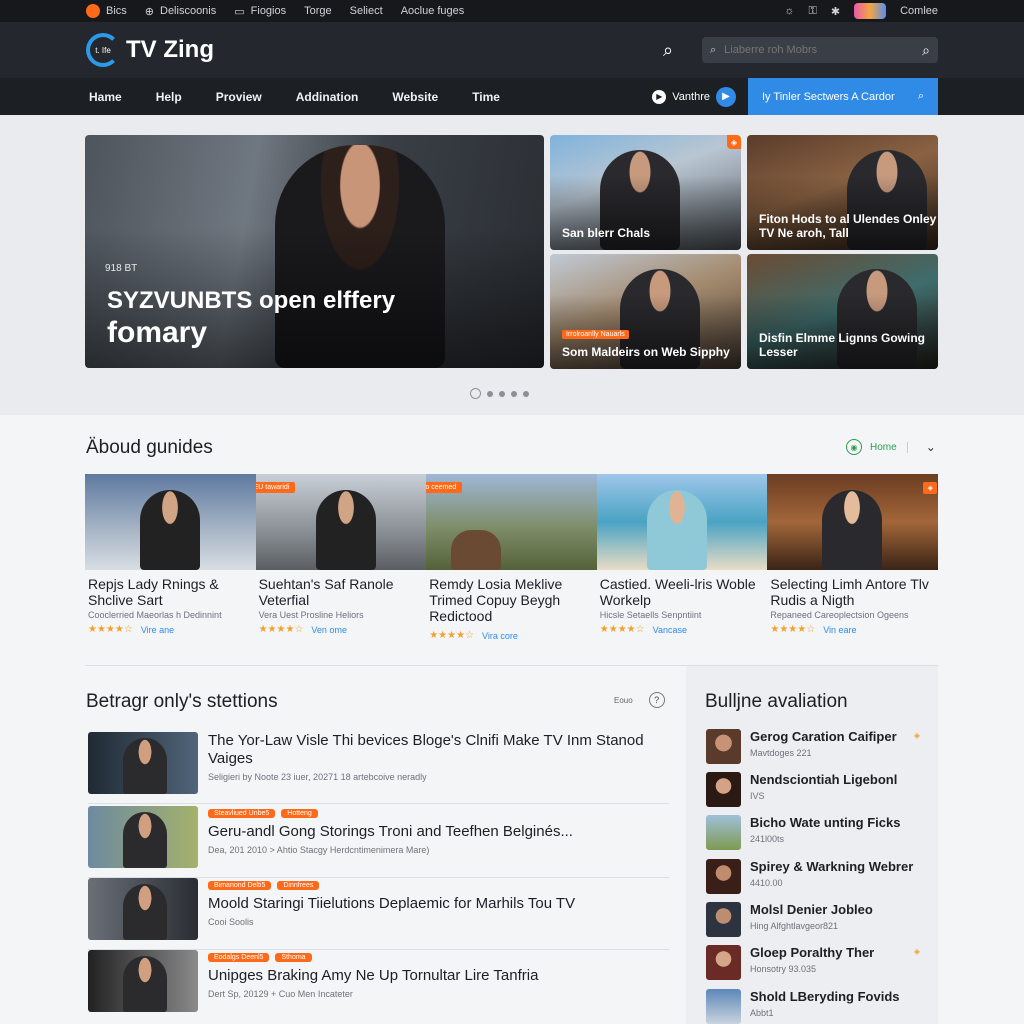 The width and height of the screenshot is (1024, 1024). What do you see at coordinates (781, 753) in the screenshot?
I see `panel-item-sub: Mavtdoges 221` at bounding box center [781, 753].